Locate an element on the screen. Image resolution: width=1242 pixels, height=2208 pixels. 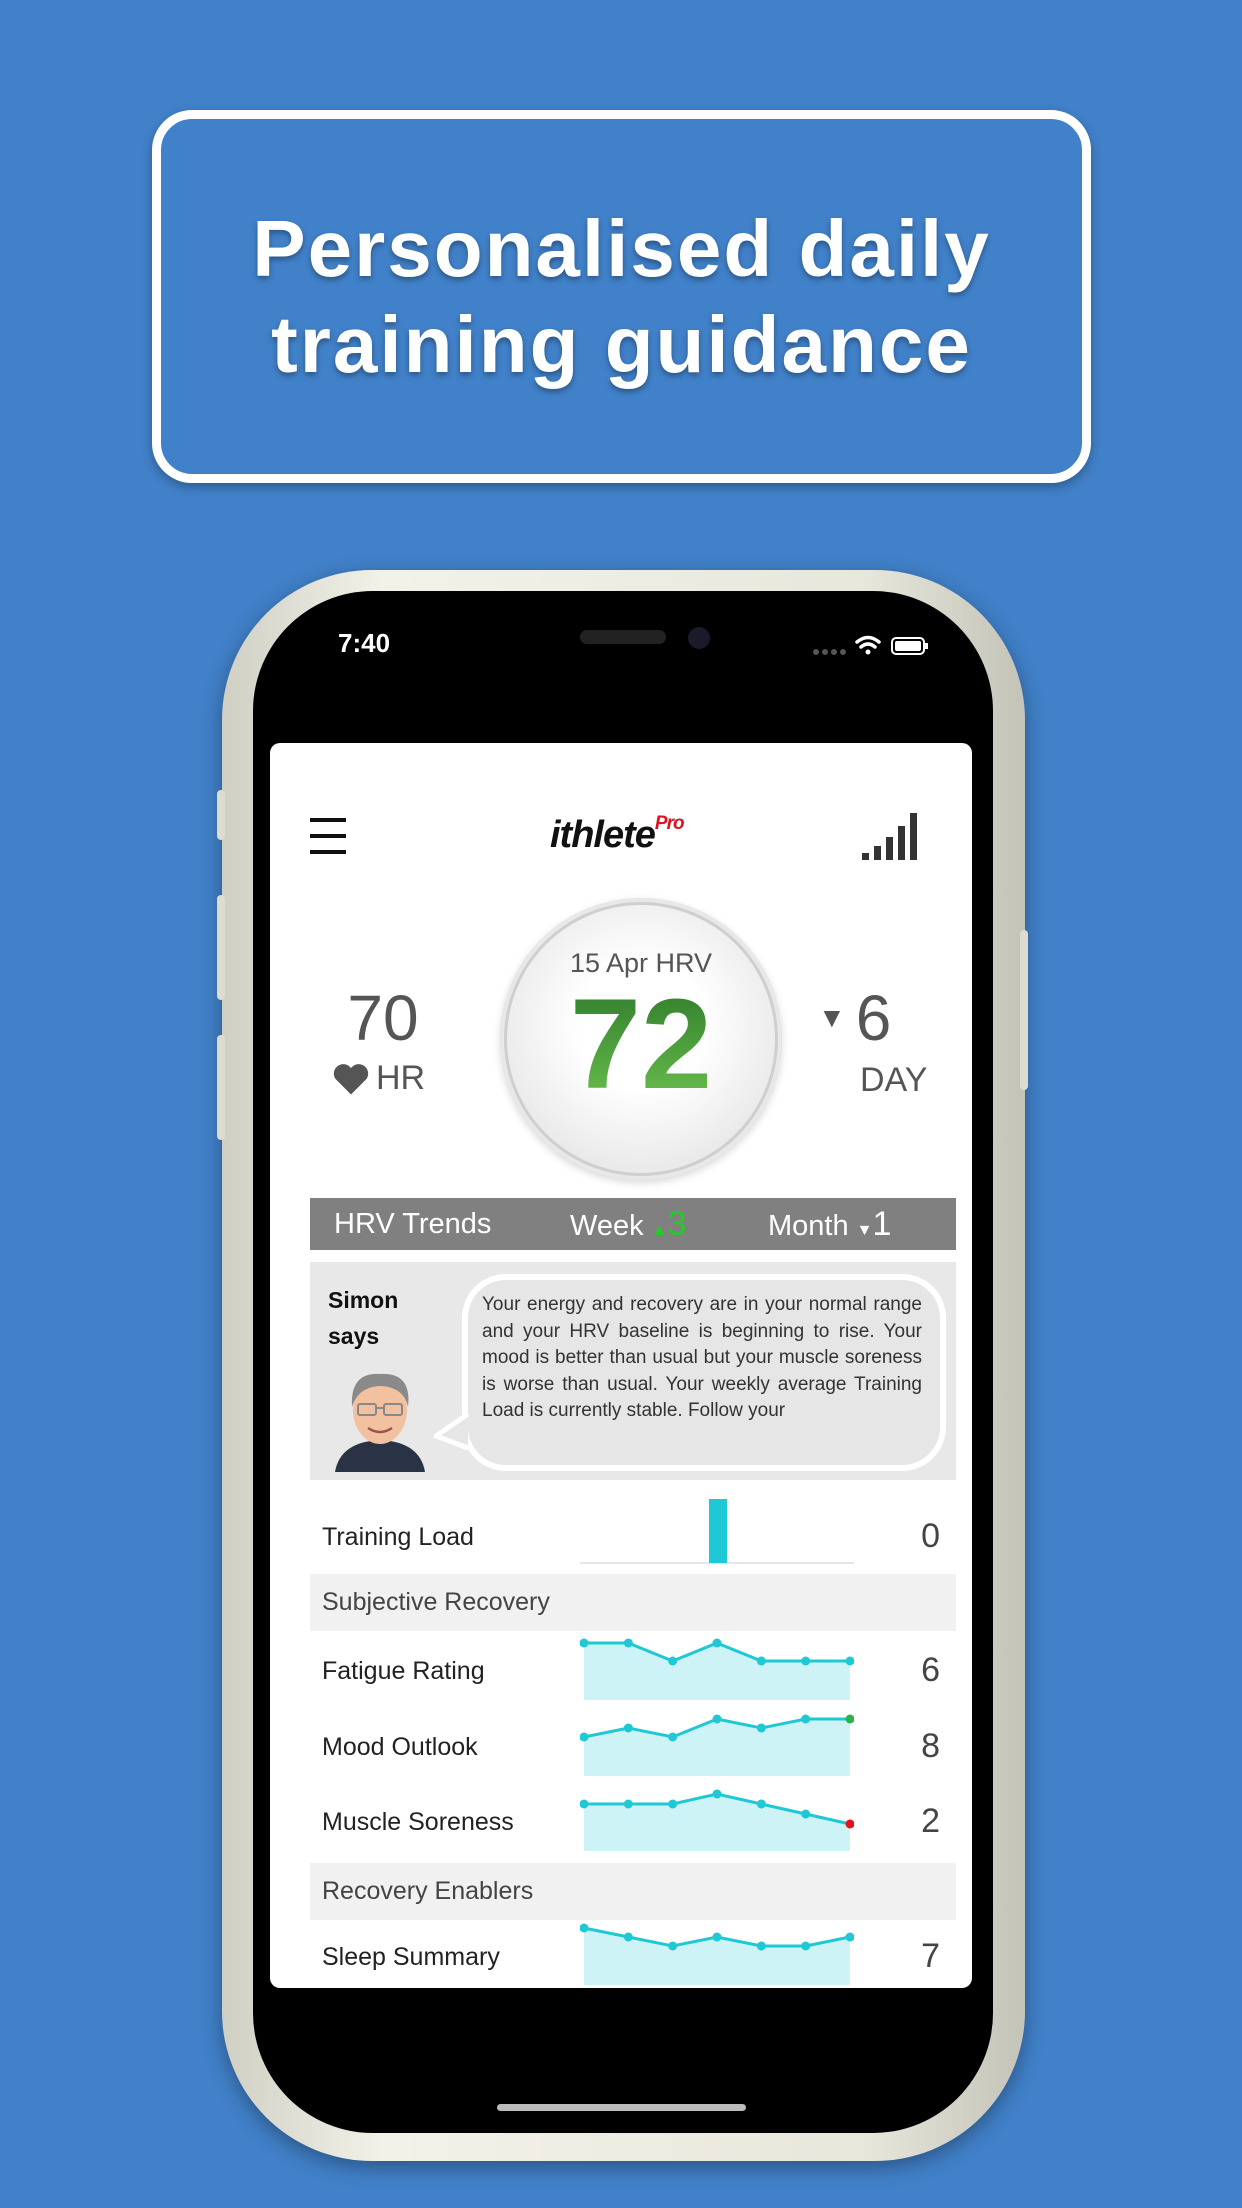
hr-label: HR is located at coordinates (378, 1078).